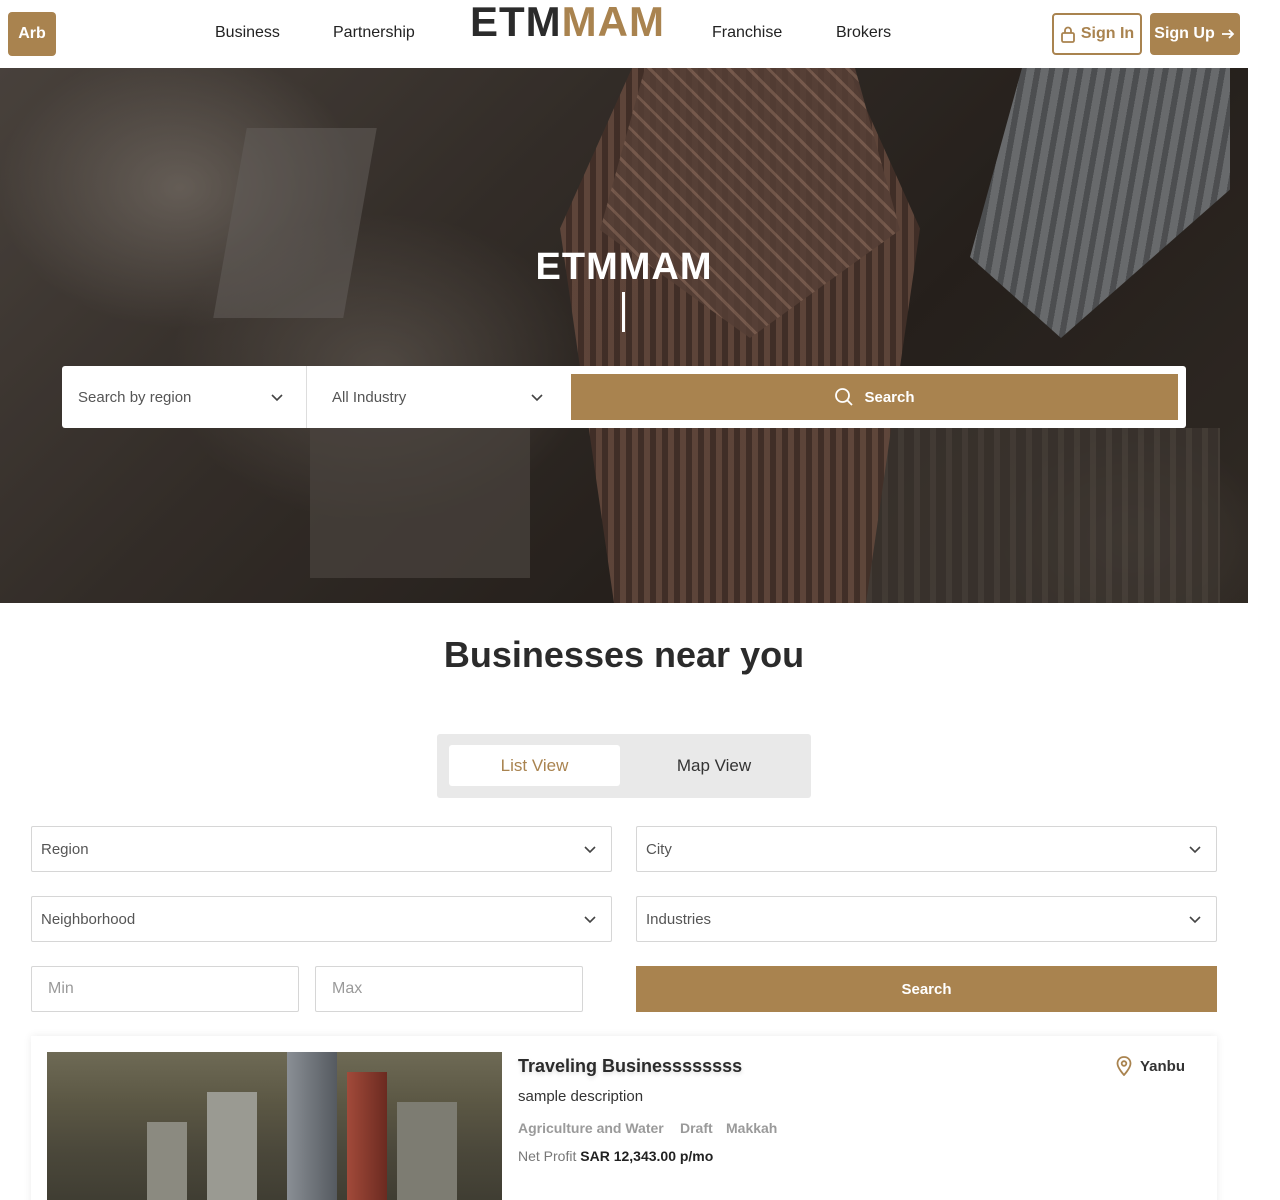  I want to click on nav-brokers: Brokers, so click(863, 33).